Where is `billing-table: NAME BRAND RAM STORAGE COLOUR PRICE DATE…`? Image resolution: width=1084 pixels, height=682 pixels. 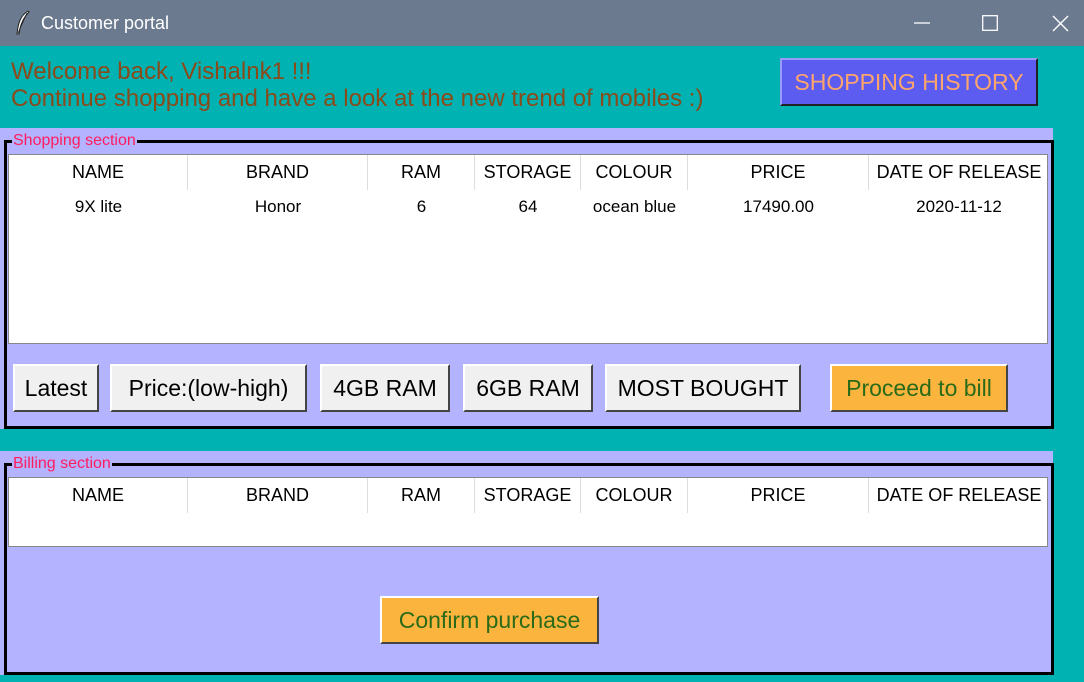 billing-table: NAME BRAND RAM STORAGE COLOUR PRICE DATE… is located at coordinates (528, 512).